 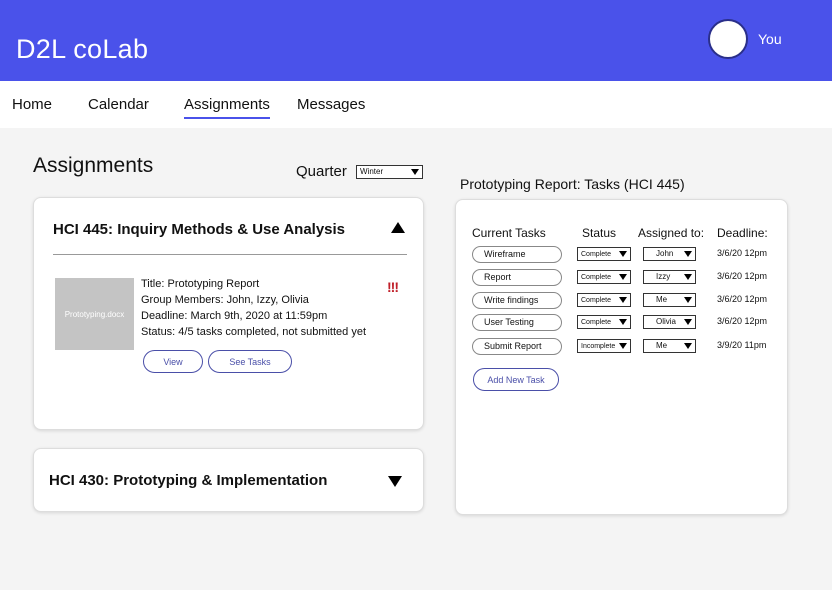 I want to click on divider, so click(x=230, y=254).